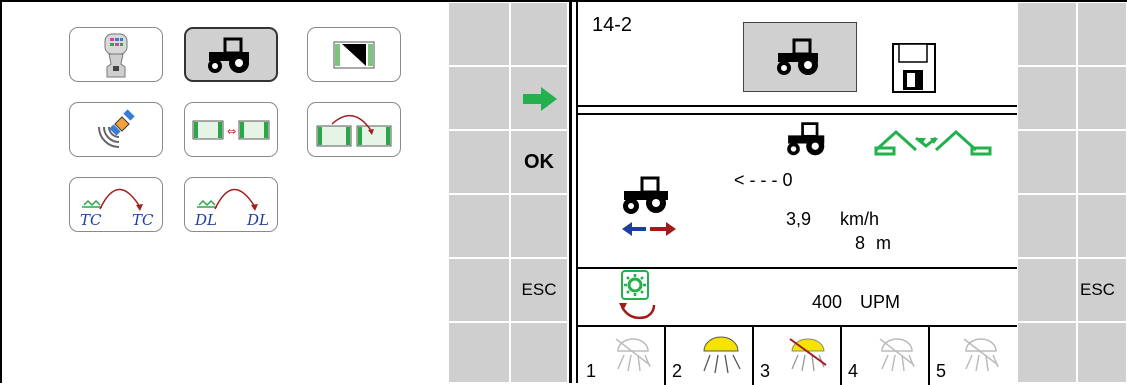  I want to click on terminal-config-tile, so click(354, 54).